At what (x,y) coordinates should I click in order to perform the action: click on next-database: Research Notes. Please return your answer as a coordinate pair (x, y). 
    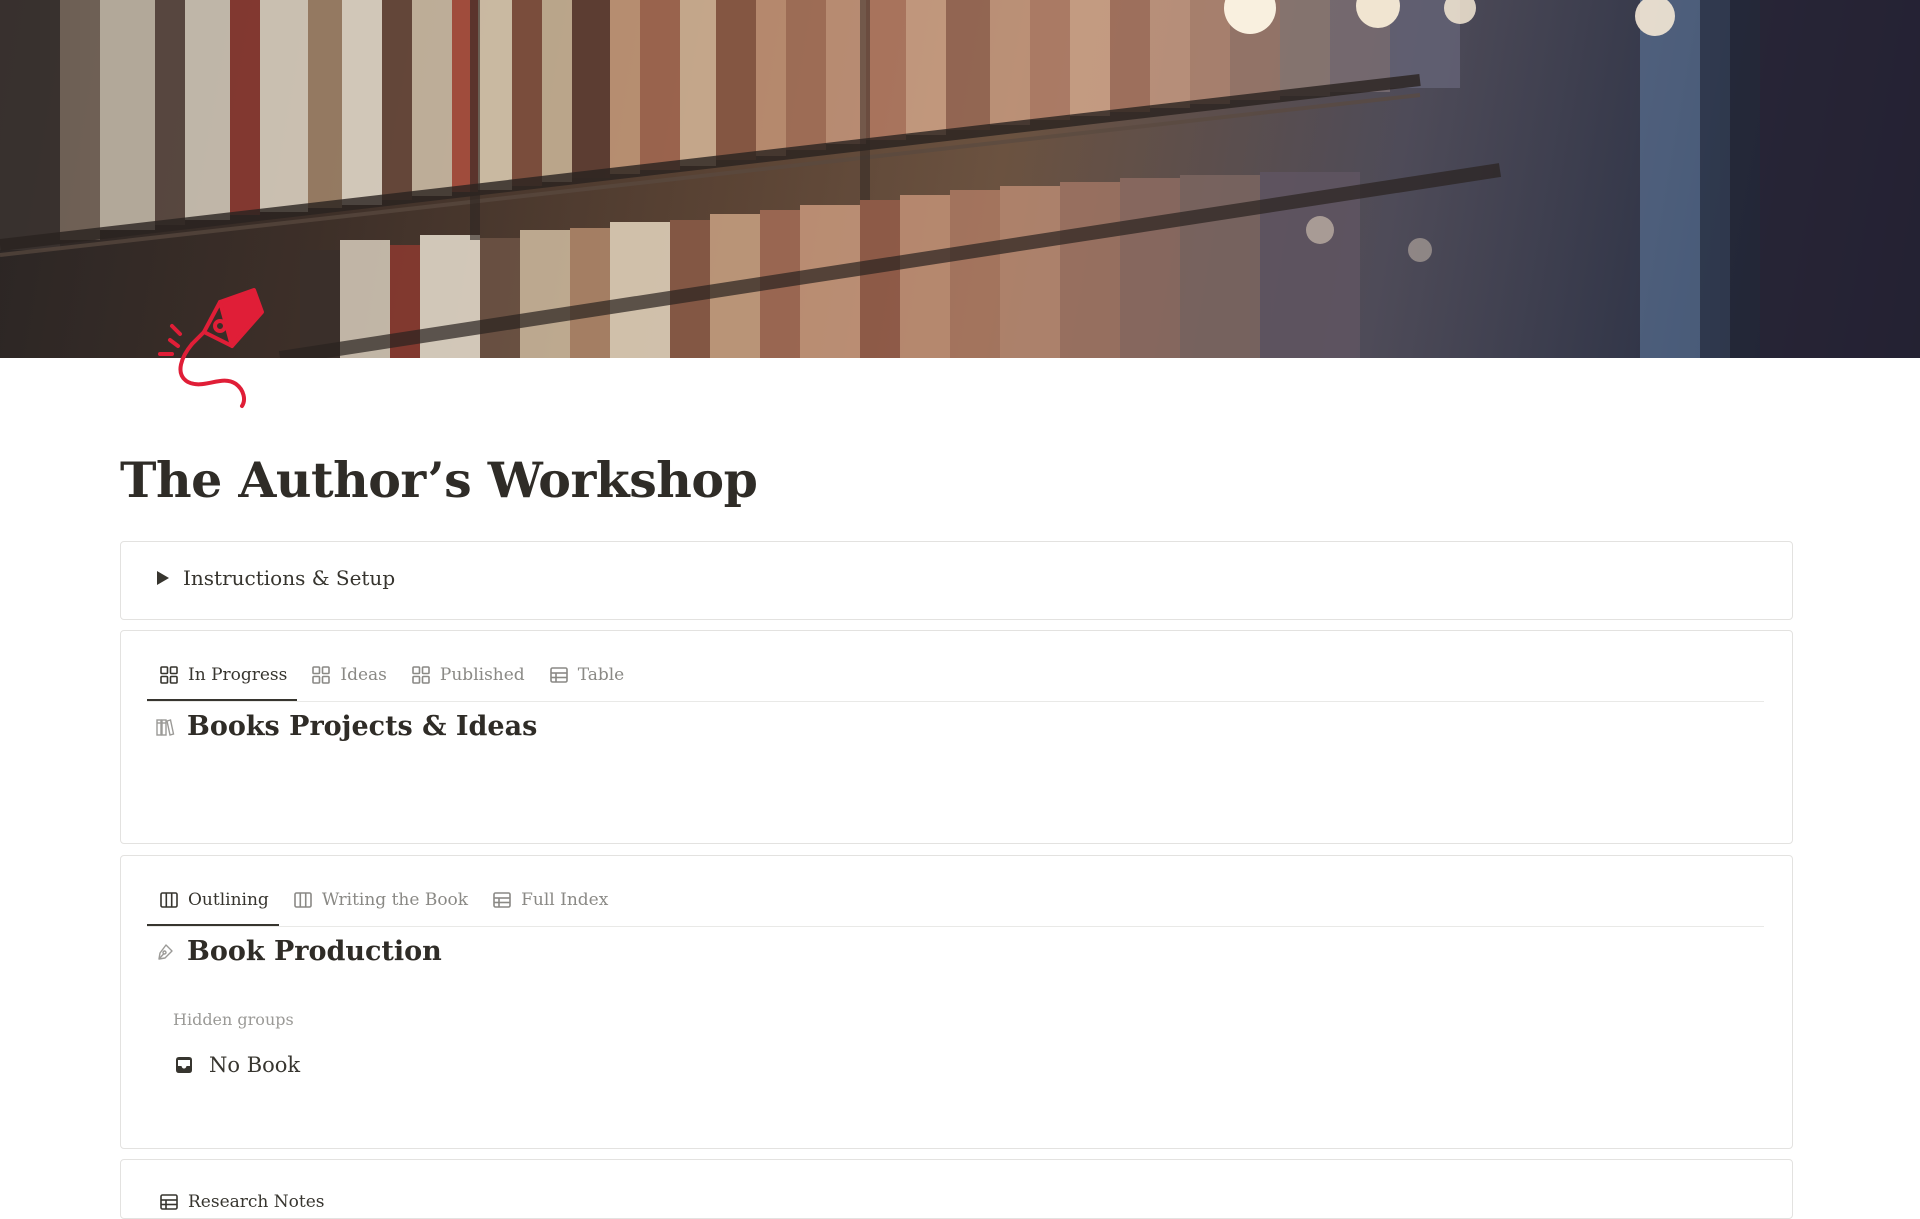
    Looking at the image, I should click on (956, 1189).